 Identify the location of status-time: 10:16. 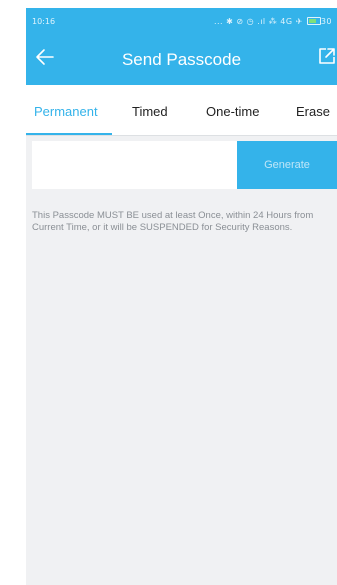
(44, 21).